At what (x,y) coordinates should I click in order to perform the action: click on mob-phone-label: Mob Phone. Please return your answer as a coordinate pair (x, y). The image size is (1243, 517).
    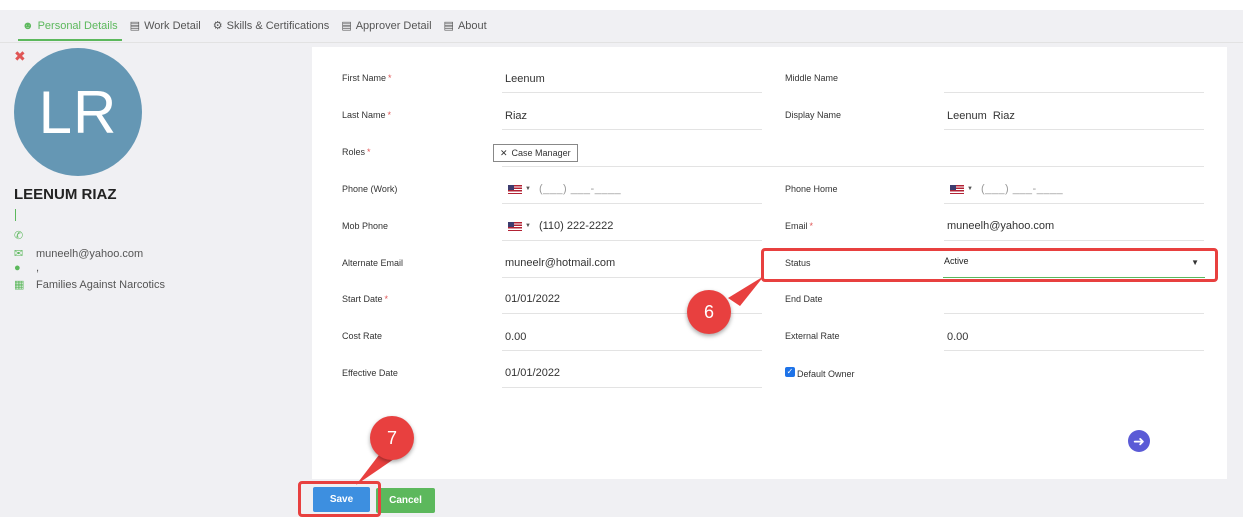
    Looking at the image, I should click on (365, 226).